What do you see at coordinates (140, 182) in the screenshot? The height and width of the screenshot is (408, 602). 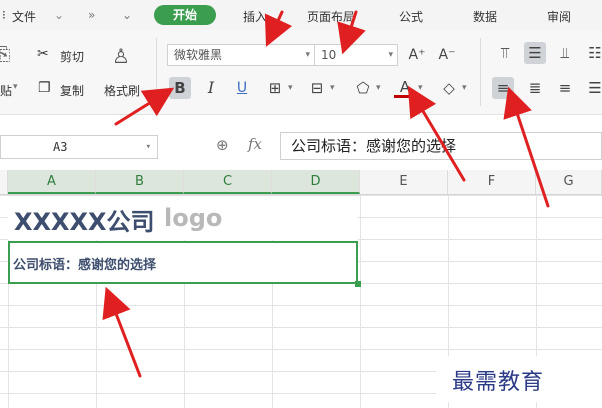 I see `column-header-b: B` at bounding box center [140, 182].